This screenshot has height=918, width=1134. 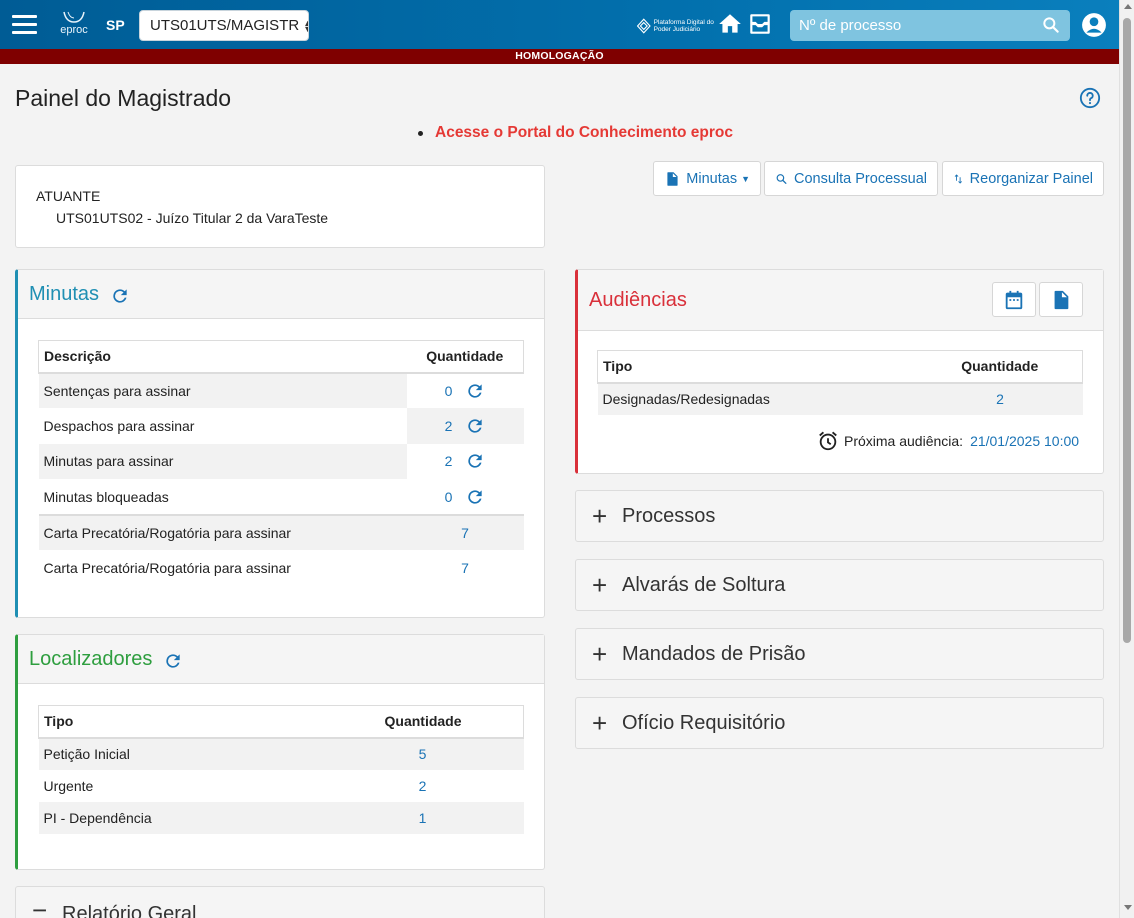 I want to click on pdpj-diamond-icon, so click(x=644, y=26).